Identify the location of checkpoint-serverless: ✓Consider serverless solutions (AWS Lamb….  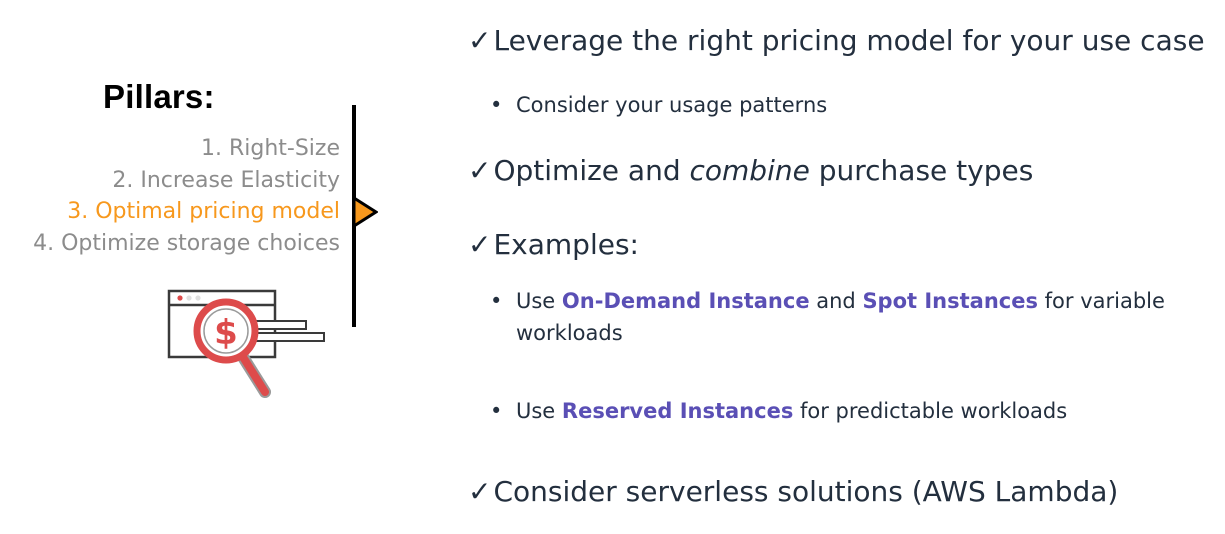
(793, 491).